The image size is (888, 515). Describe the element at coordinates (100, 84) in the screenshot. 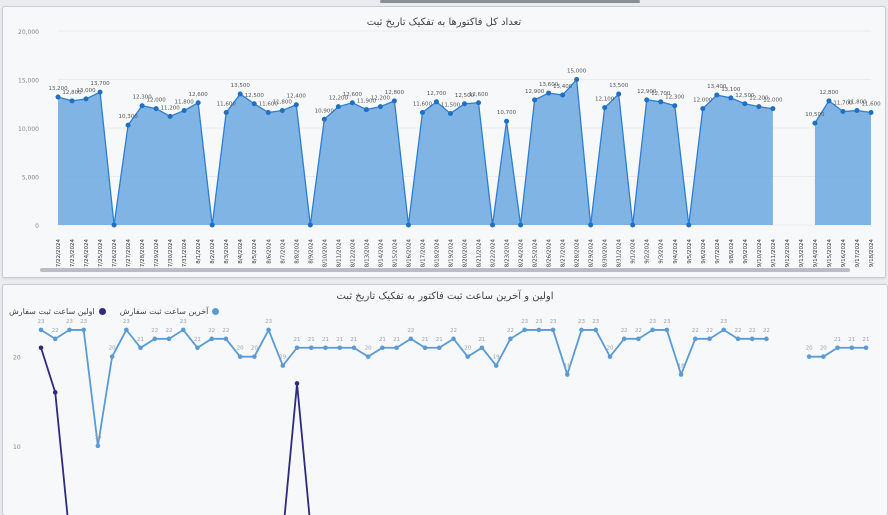

I see `data-label: 13,700` at that location.